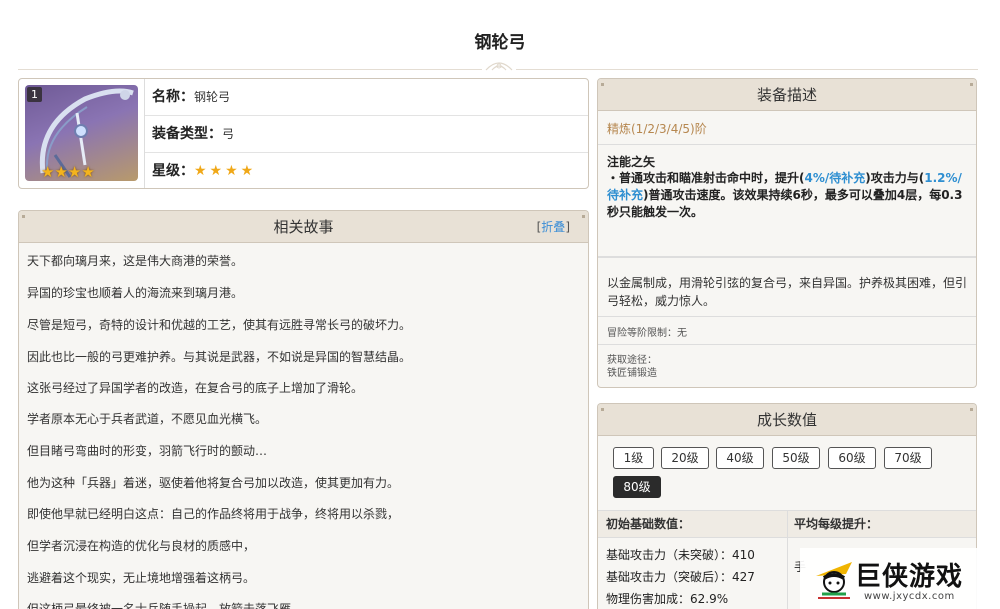 Image resolution: width=1000 pixels, height=609 pixels. What do you see at coordinates (632, 360) in the screenshot?
I see `source-label: 获取途径：` at bounding box center [632, 360].